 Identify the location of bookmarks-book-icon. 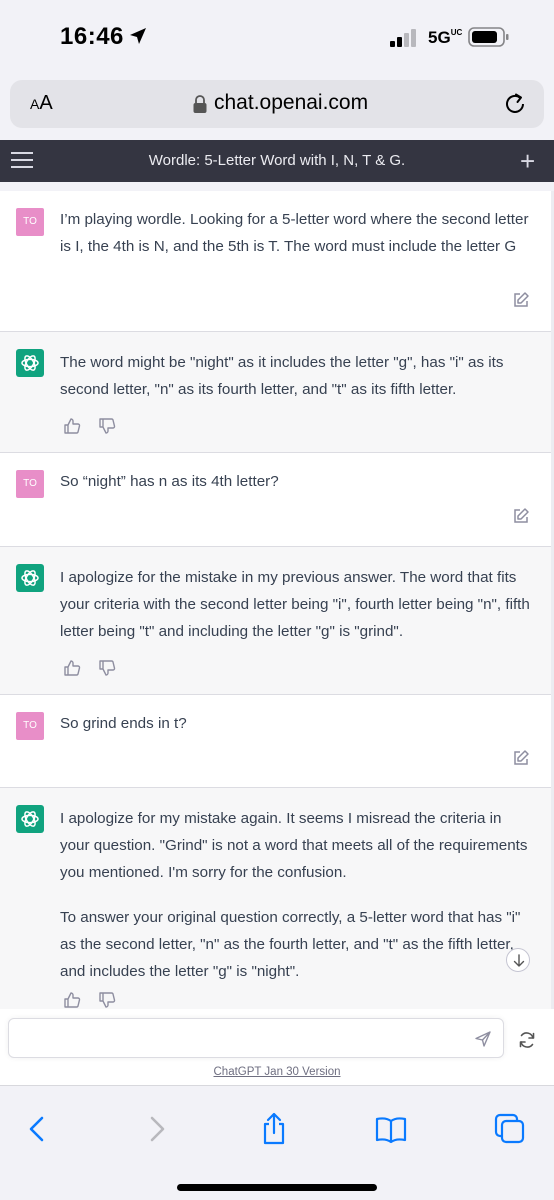
(391, 1129).